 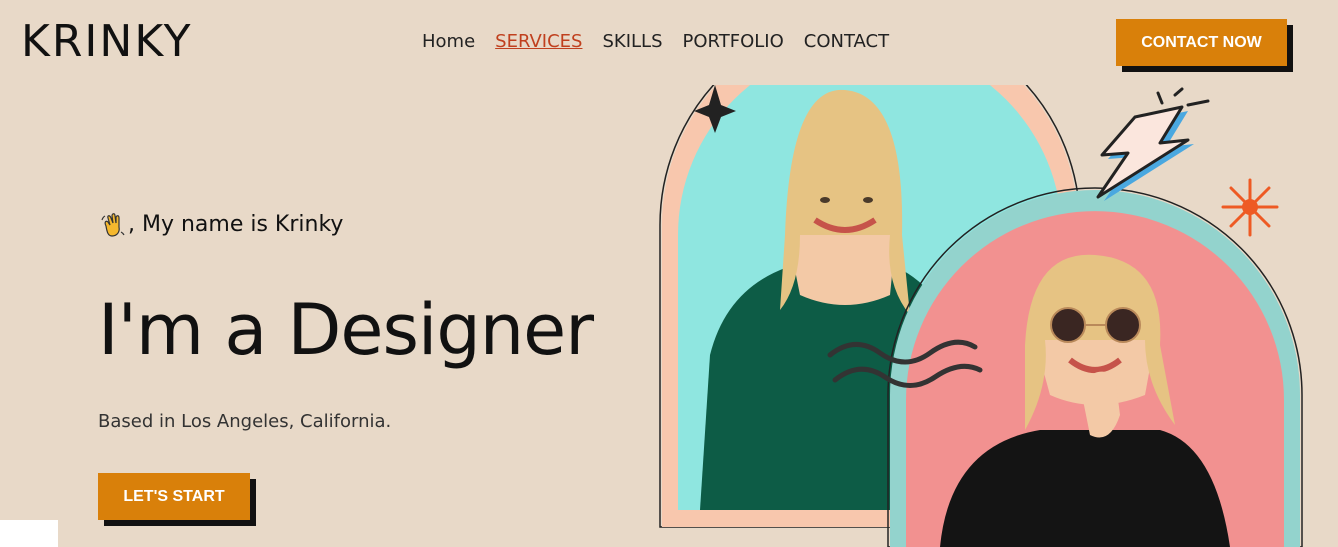 I want to click on greeting: , My name is Krinky, so click(x=221, y=225).